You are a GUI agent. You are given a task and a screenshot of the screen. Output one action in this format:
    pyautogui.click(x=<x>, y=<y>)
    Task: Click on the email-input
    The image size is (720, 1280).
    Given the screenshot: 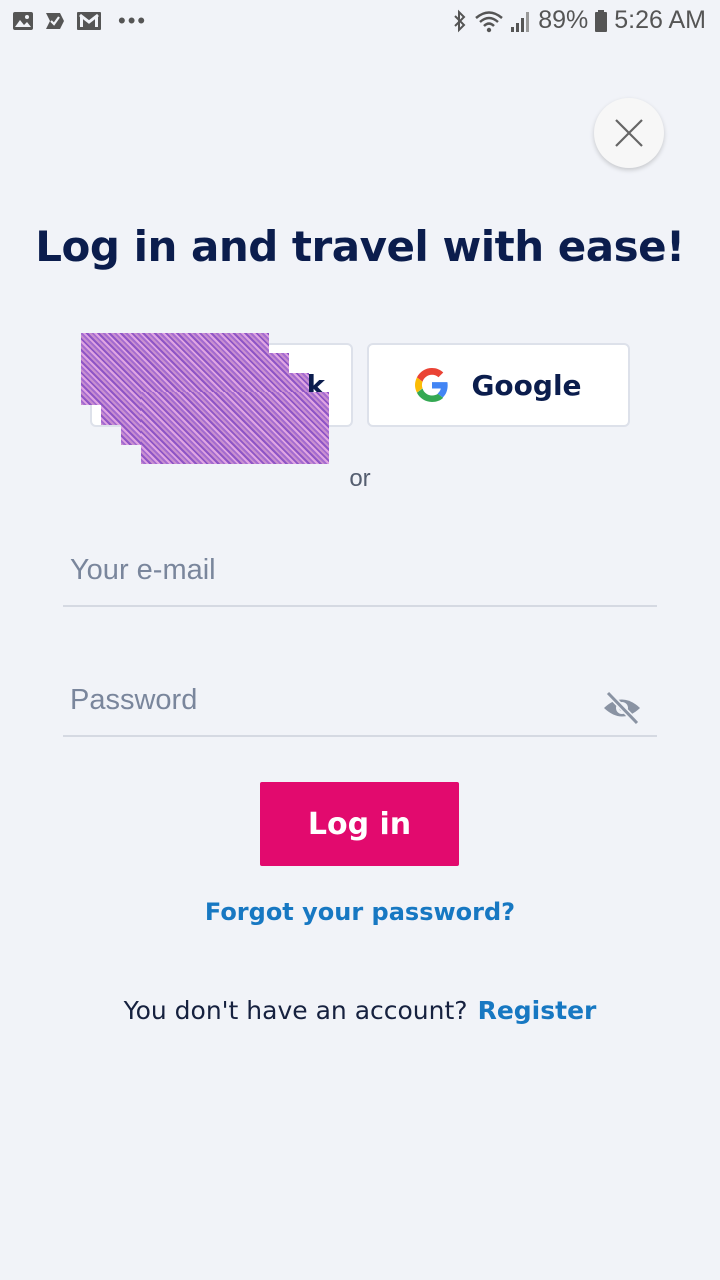 What is the action you would take?
    pyautogui.click(x=330, y=570)
    